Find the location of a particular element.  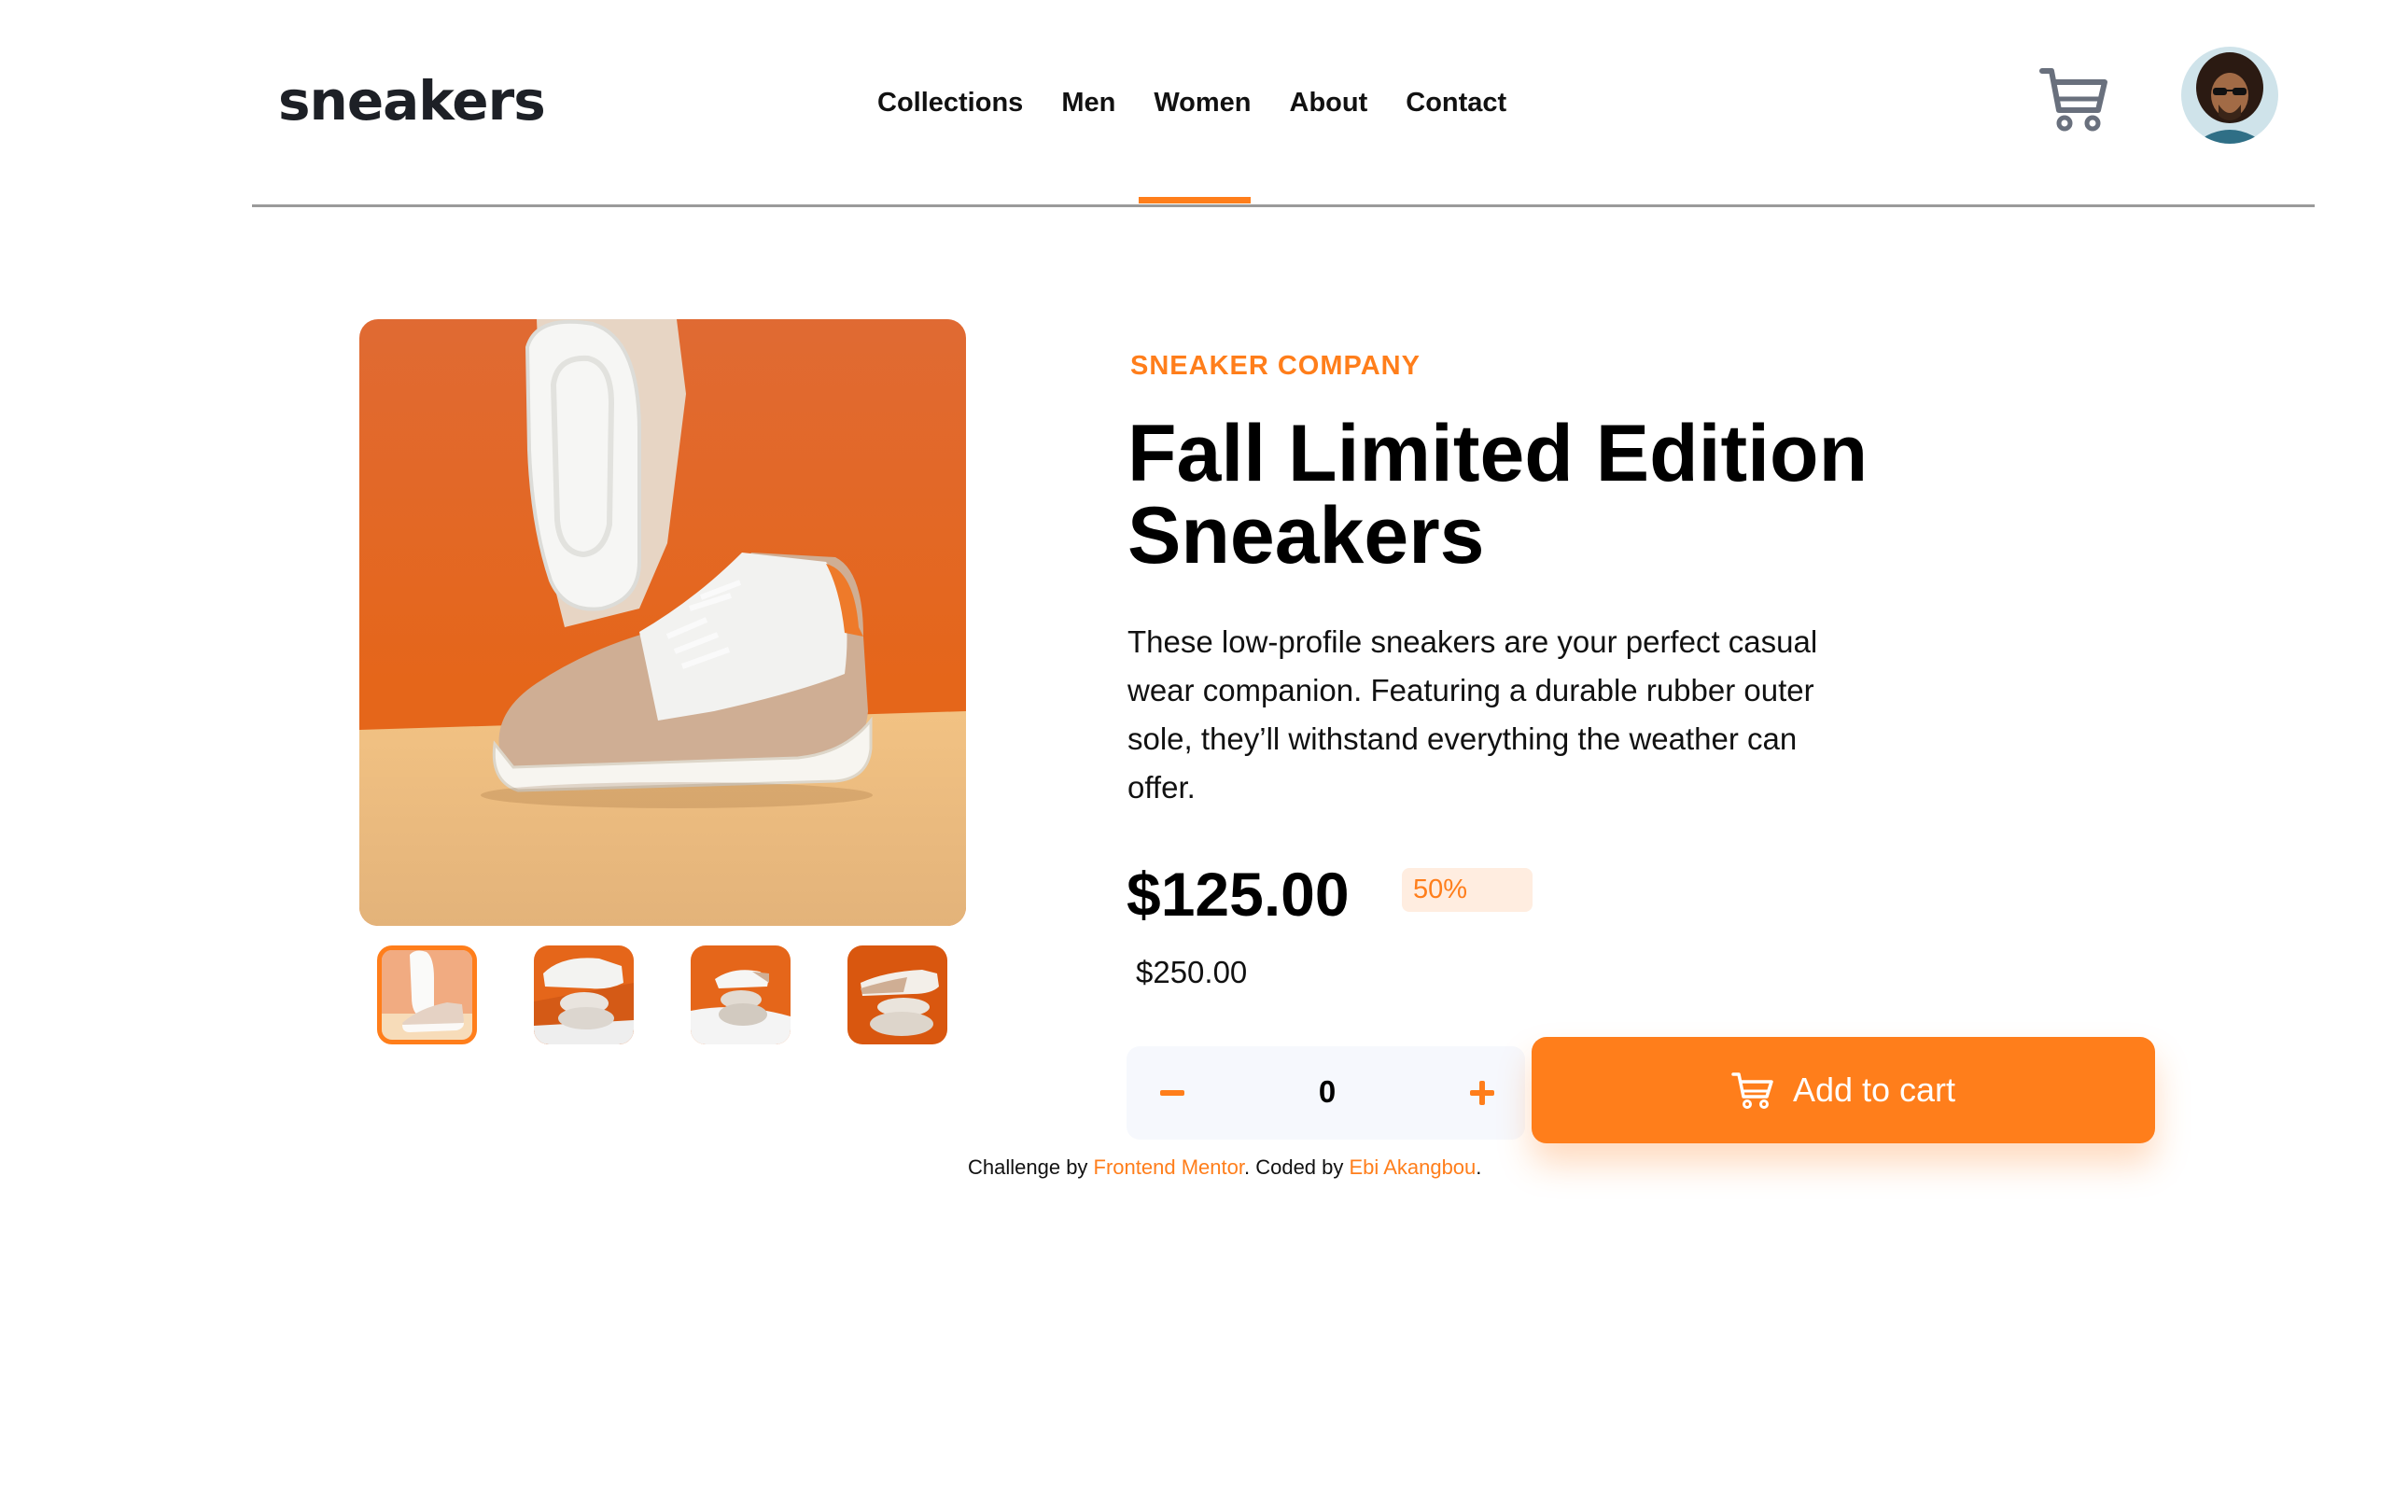

discount-badge: 50% is located at coordinates (1467, 890).